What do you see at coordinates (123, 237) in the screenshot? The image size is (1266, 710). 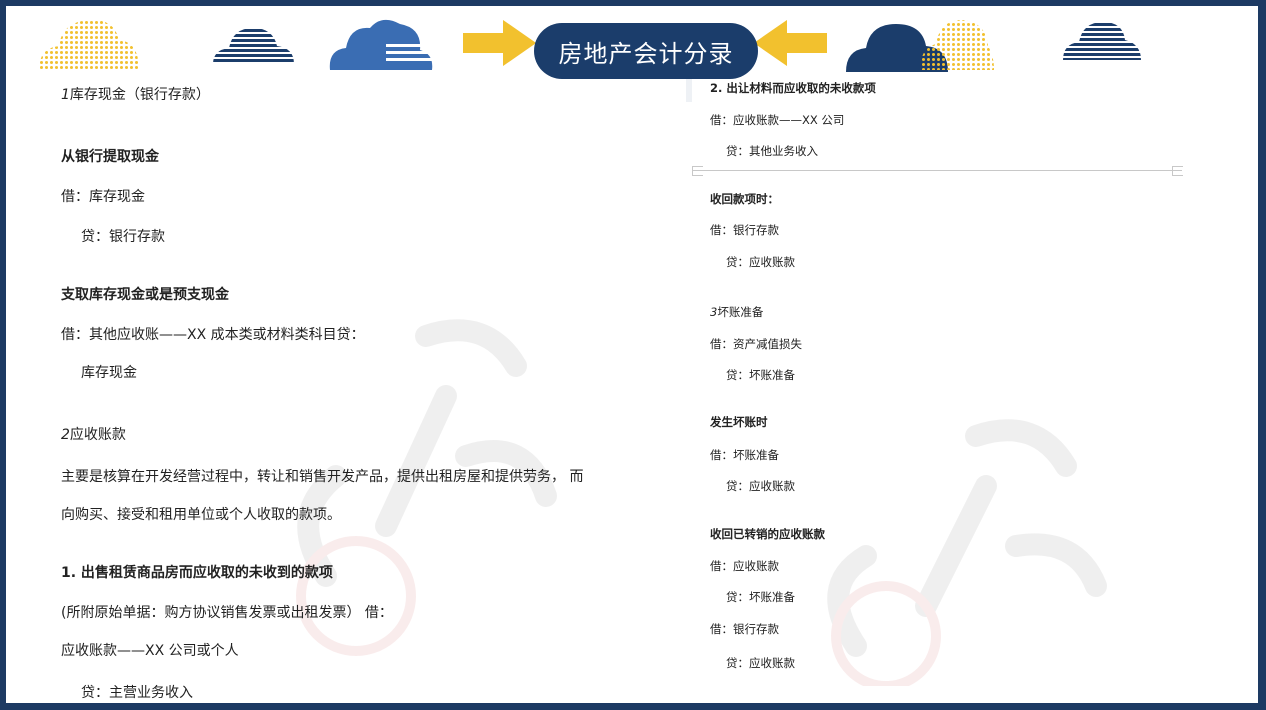 I see `credit-line: 贷：银行存款` at bounding box center [123, 237].